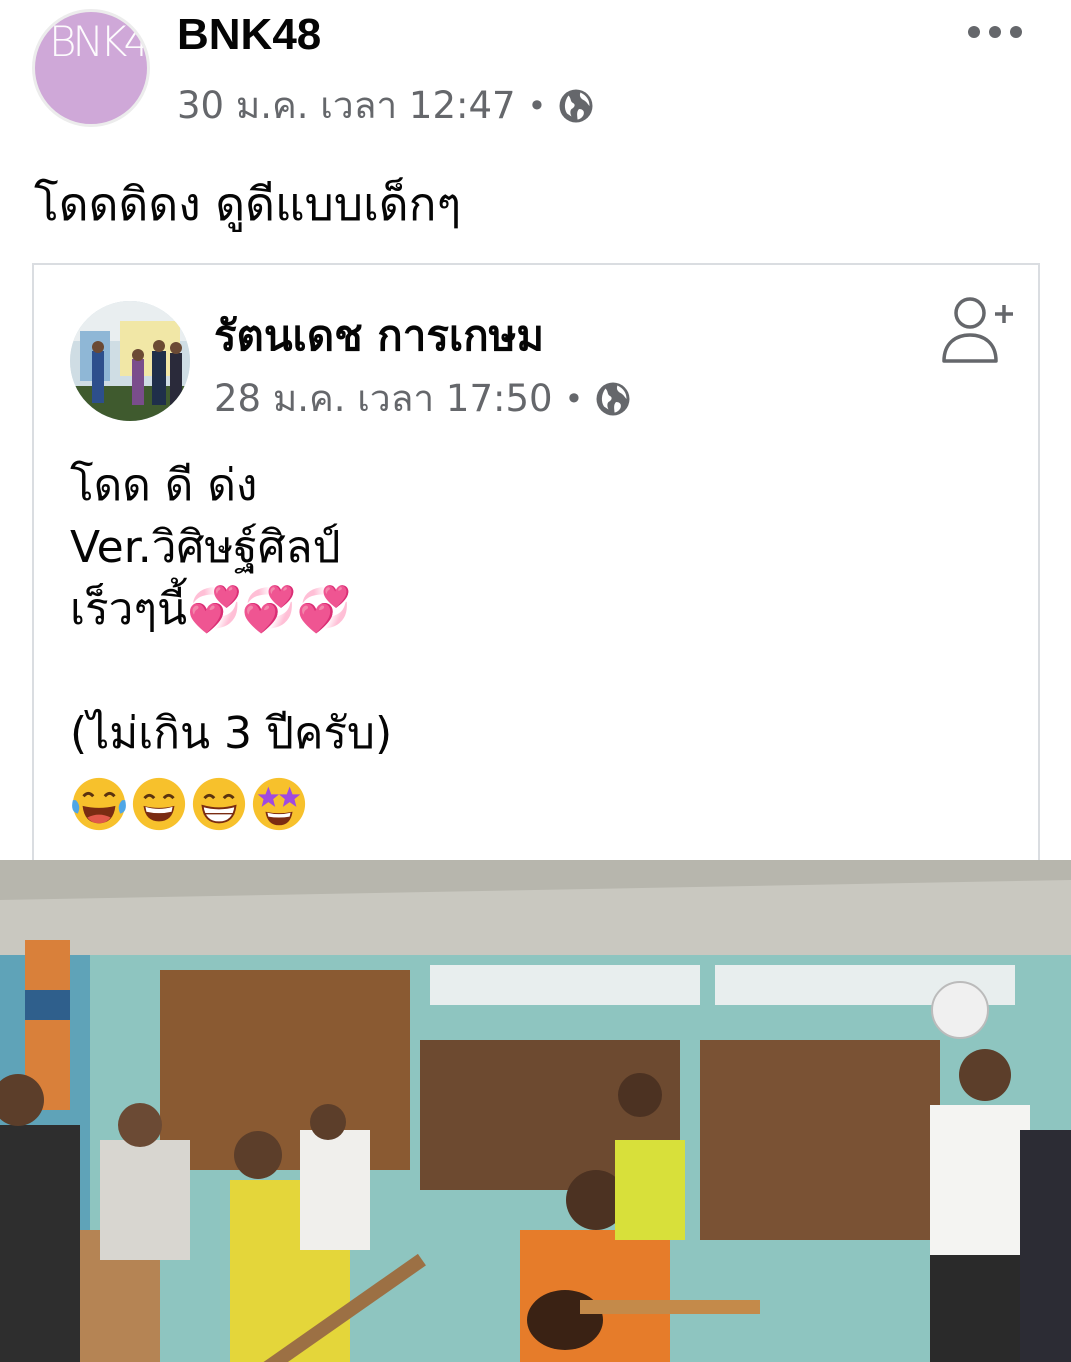  I want to click on post-timestamp: 30 ม.ค. เวลา 12:47, so click(346, 105).